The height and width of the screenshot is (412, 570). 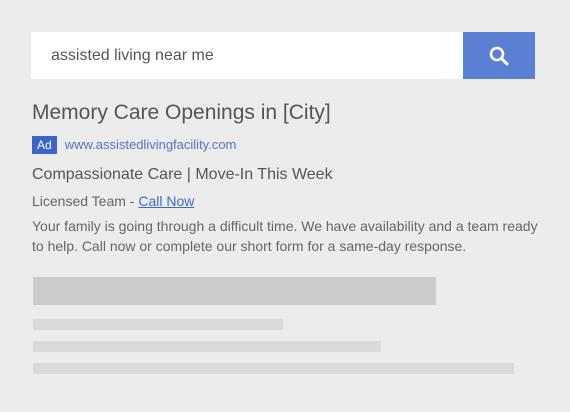 I want to click on ad-title: Memory Care Openings in [City], so click(x=287, y=113).